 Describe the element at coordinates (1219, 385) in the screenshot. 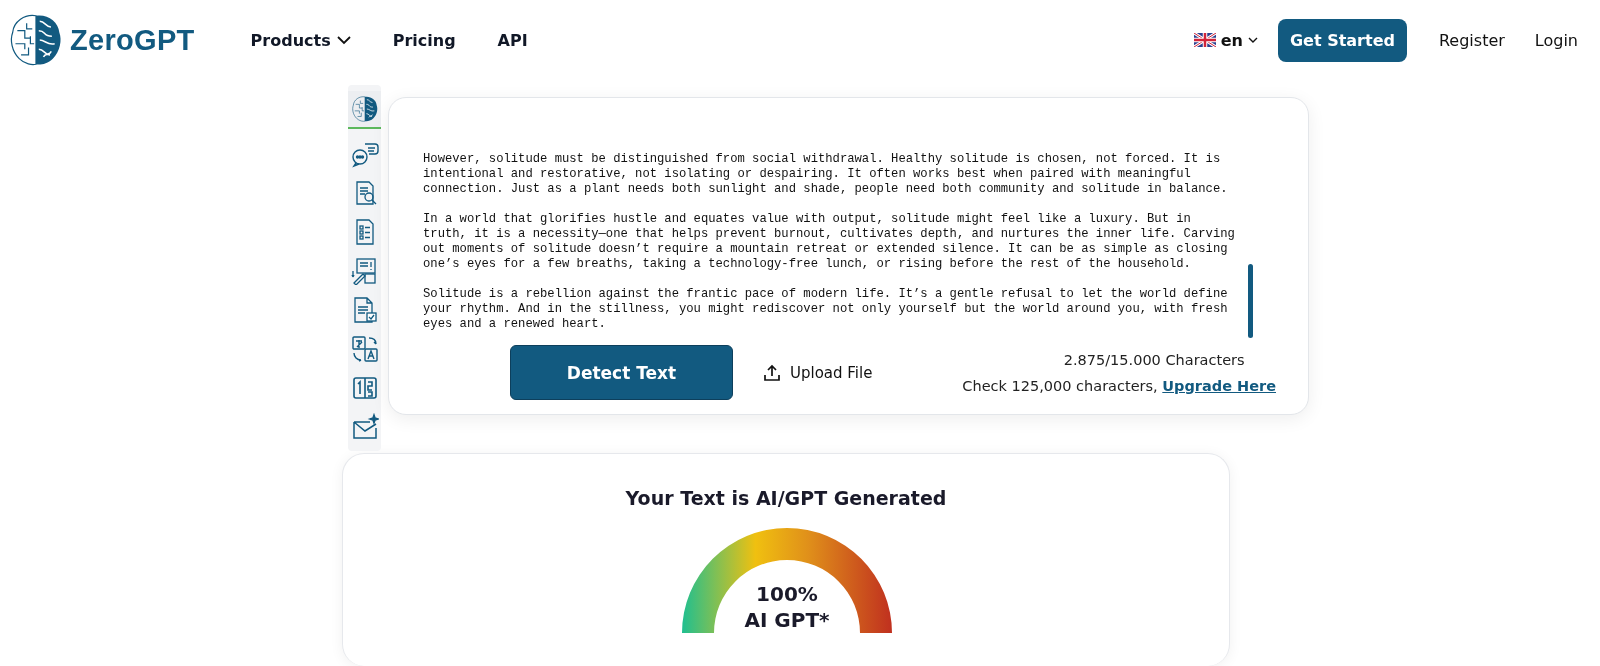

I see `upgrade-link: Upgrade Here` at that location.